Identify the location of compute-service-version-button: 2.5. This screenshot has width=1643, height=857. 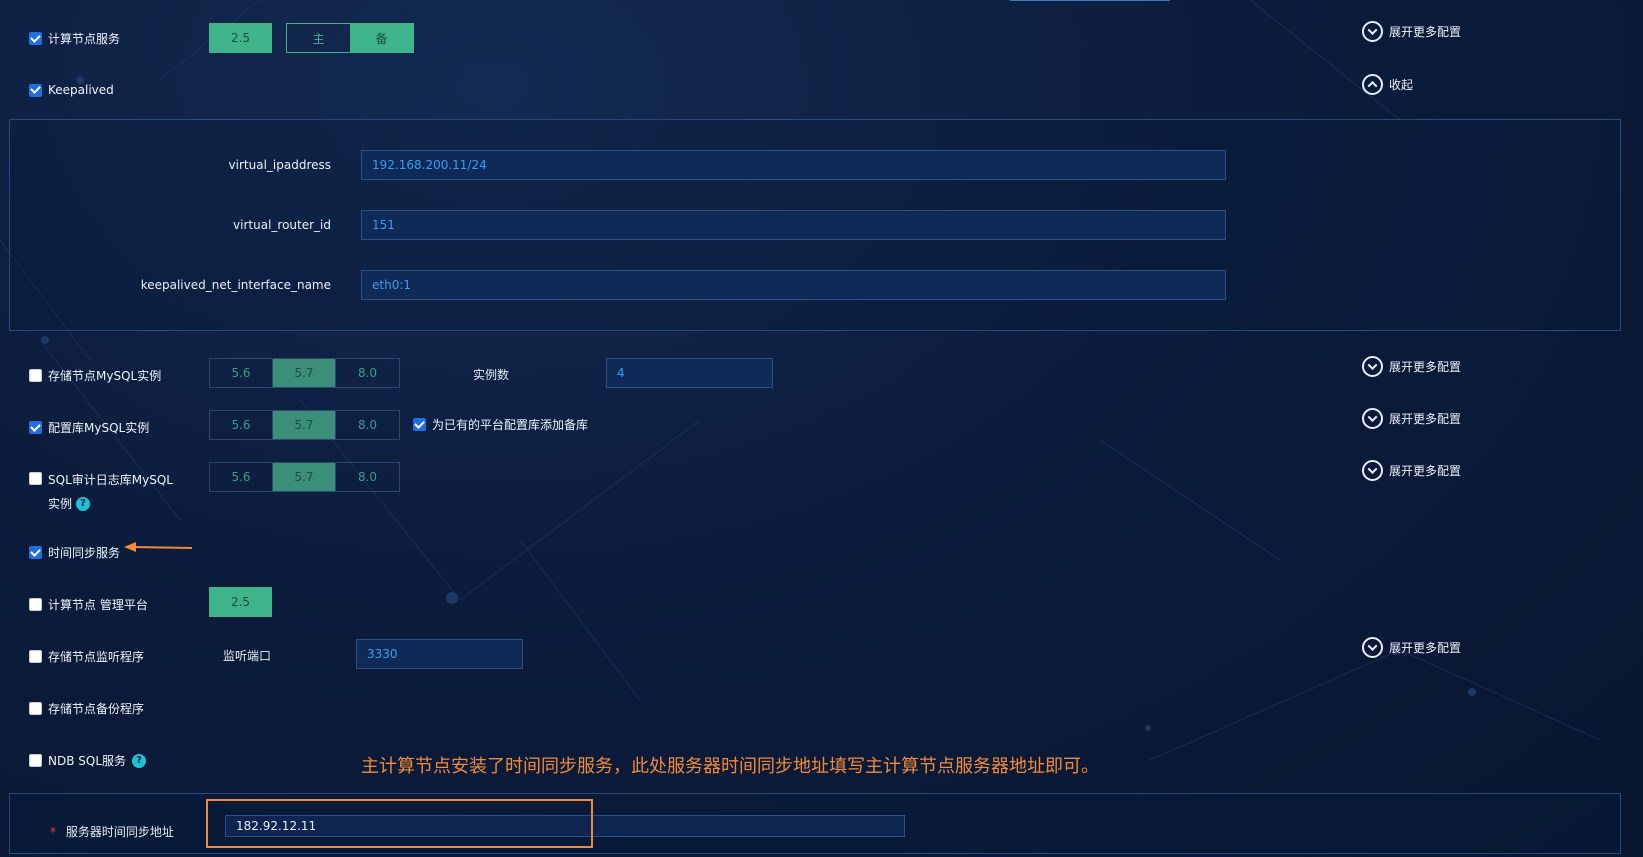
(240, 38).